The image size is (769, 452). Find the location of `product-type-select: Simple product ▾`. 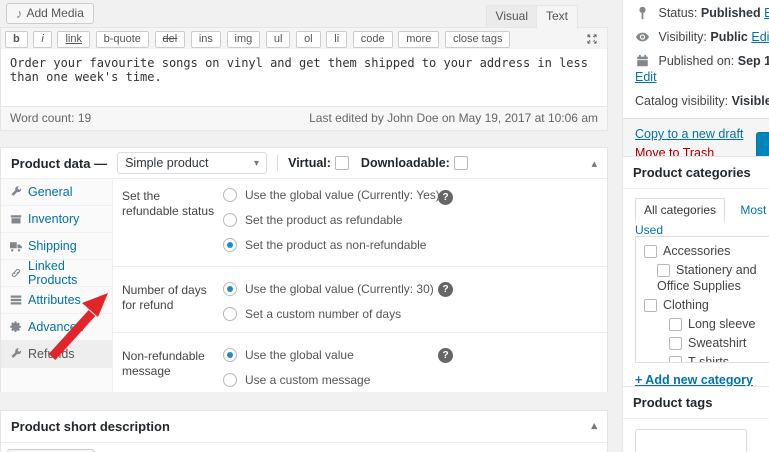

product-type-select: Simple product ▾ is located at coordinates (192, 163).